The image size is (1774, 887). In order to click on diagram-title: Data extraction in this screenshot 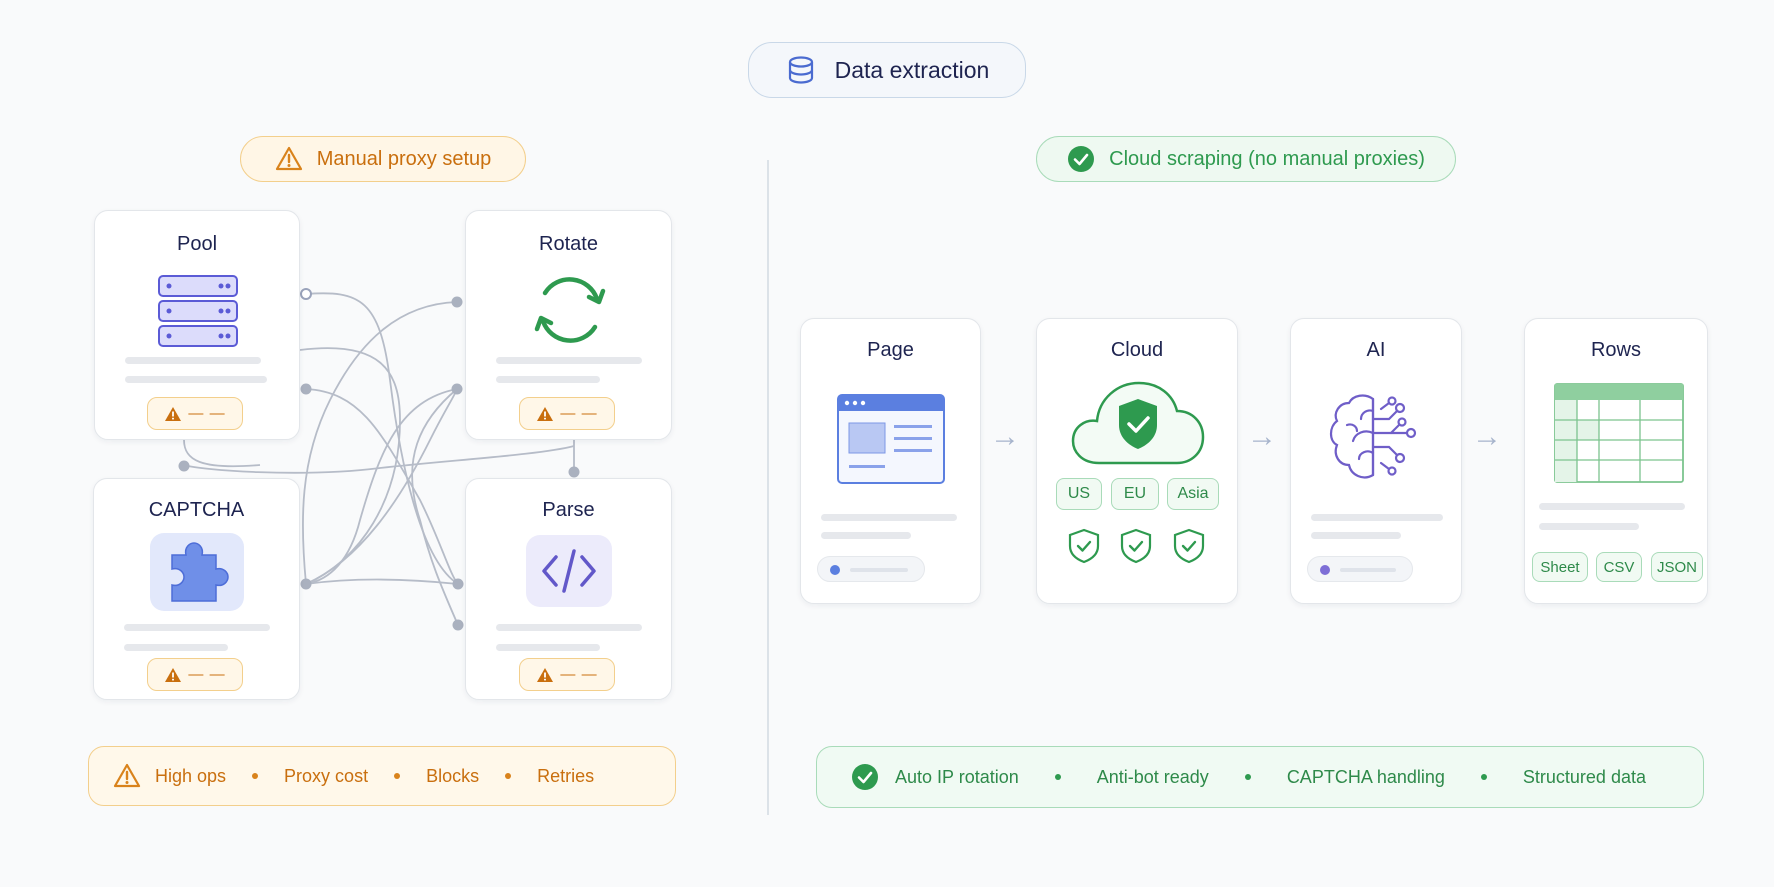, I will do `click(887, 70)`.